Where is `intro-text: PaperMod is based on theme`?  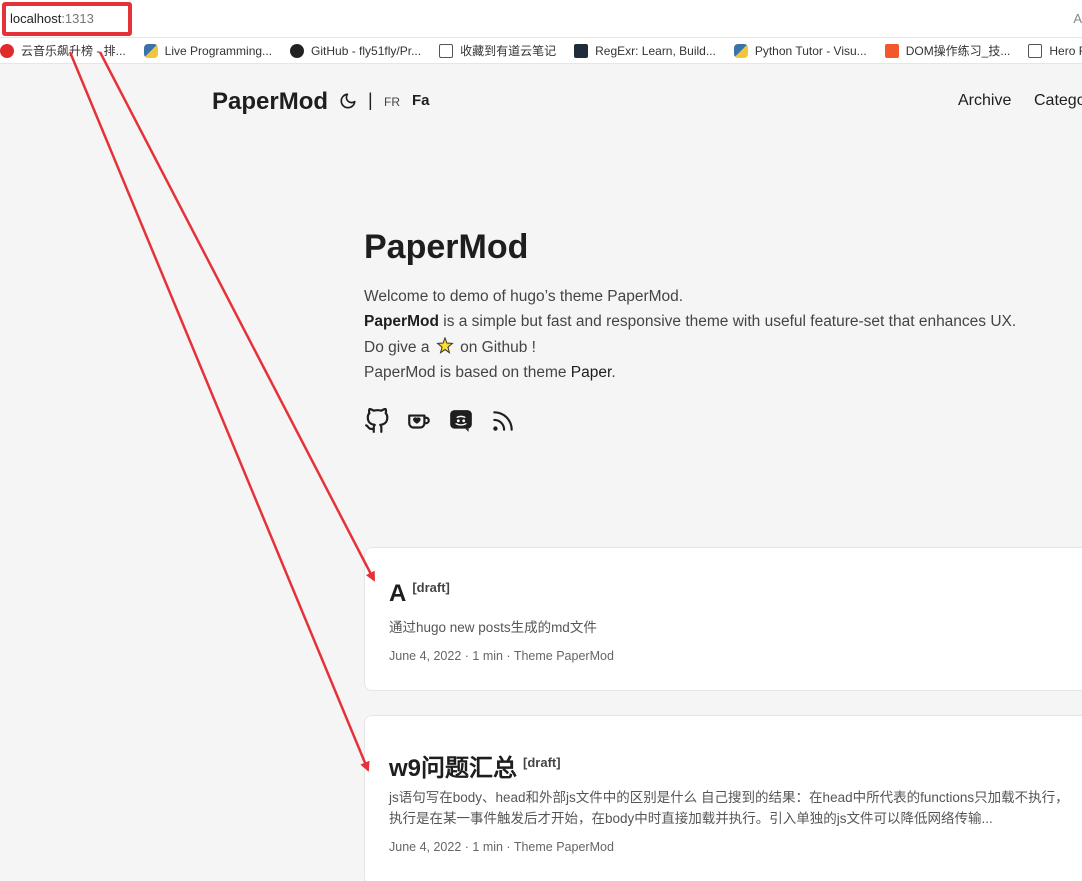 intro-text: PaperMod is based on theme is located at coordinates (467, 372).